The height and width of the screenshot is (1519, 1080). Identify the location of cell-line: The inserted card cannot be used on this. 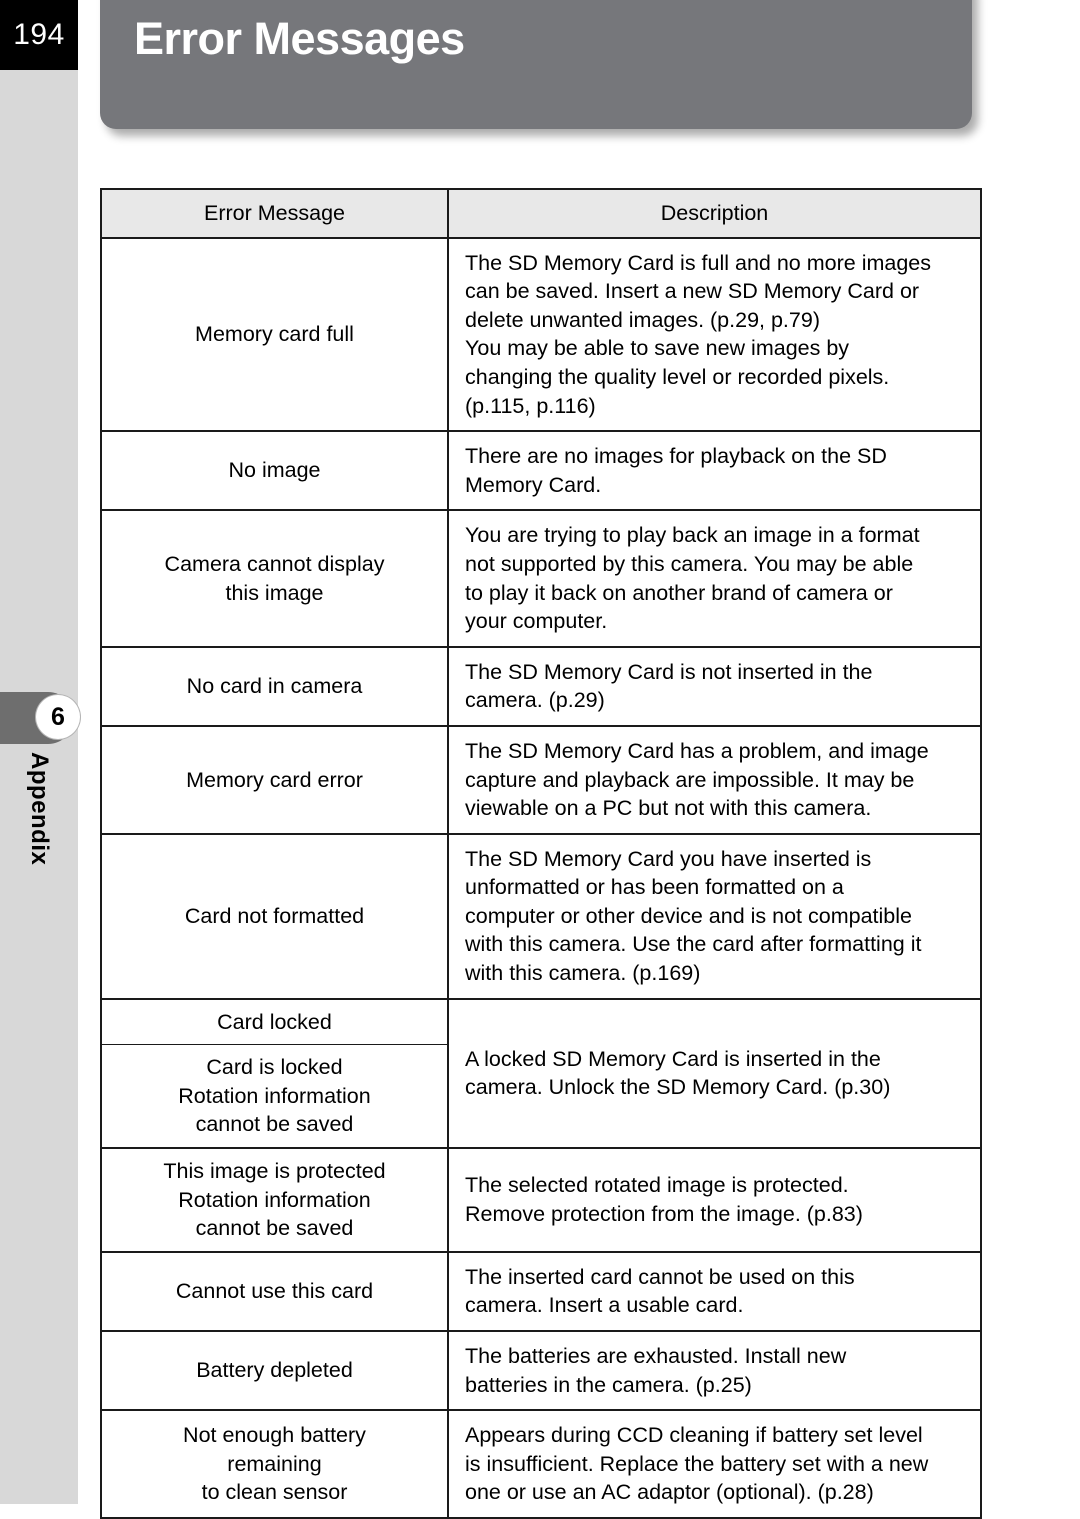
(660, 1276).